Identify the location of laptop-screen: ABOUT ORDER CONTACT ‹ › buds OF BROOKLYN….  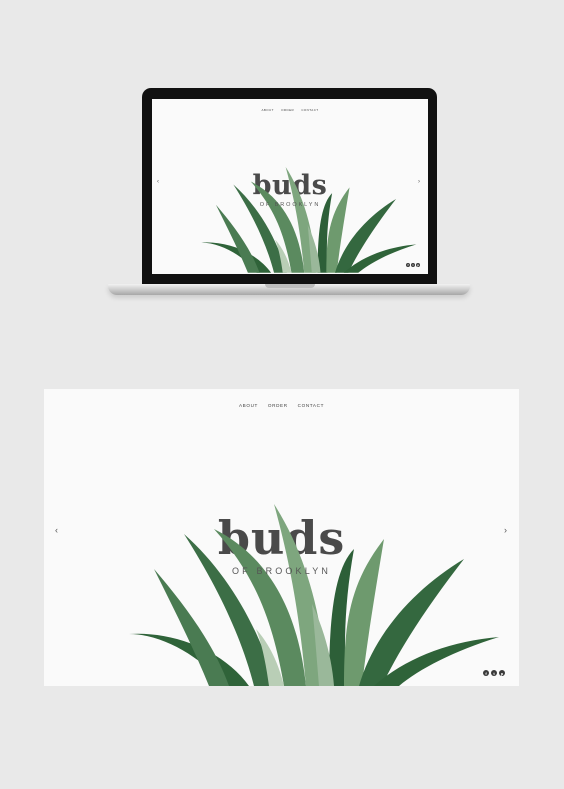
(290, 186).